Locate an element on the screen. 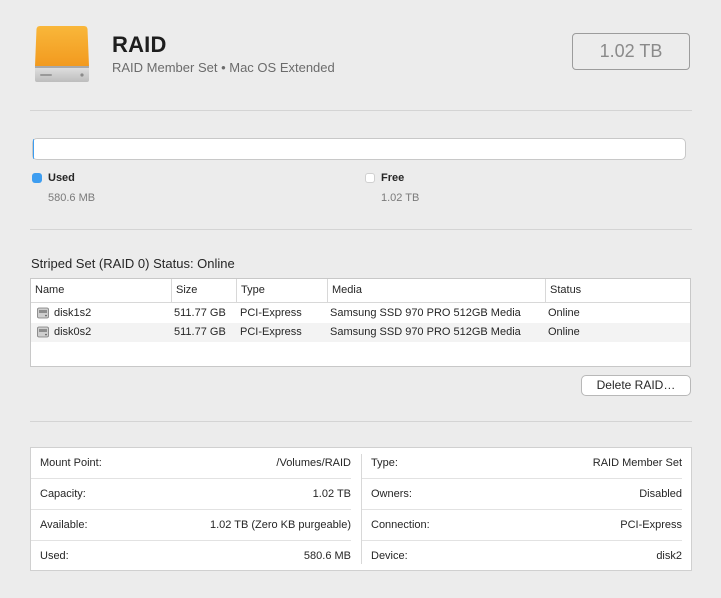 Image resolution: width=721 pixels, height=598 pixels. info-row-device: Device: disk2 is located at coordinates (522, 556).